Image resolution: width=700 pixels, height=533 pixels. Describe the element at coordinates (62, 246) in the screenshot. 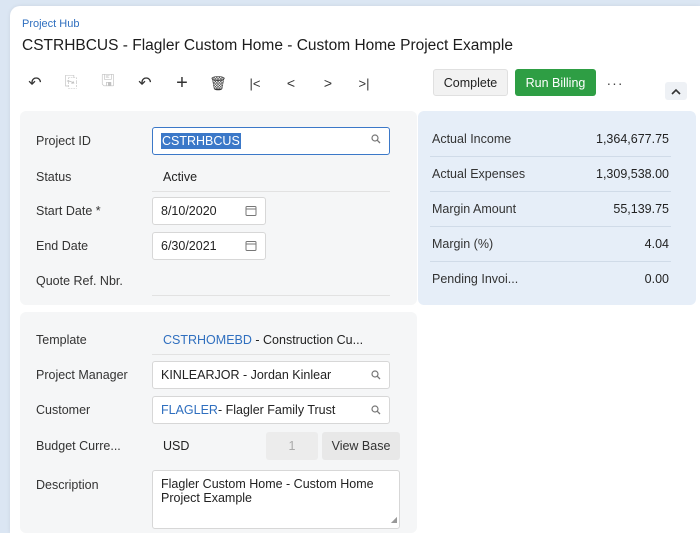

I see `end-date-label: End Date` at that location.